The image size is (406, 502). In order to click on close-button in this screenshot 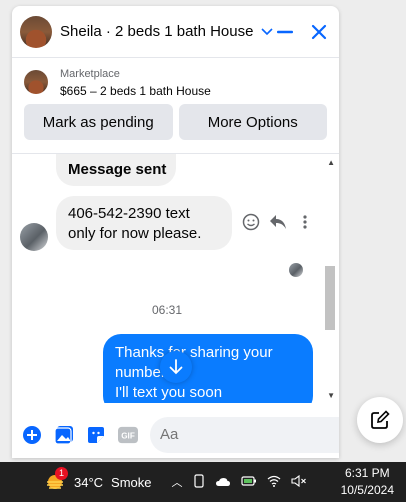, I will do `click(319, 32)`.